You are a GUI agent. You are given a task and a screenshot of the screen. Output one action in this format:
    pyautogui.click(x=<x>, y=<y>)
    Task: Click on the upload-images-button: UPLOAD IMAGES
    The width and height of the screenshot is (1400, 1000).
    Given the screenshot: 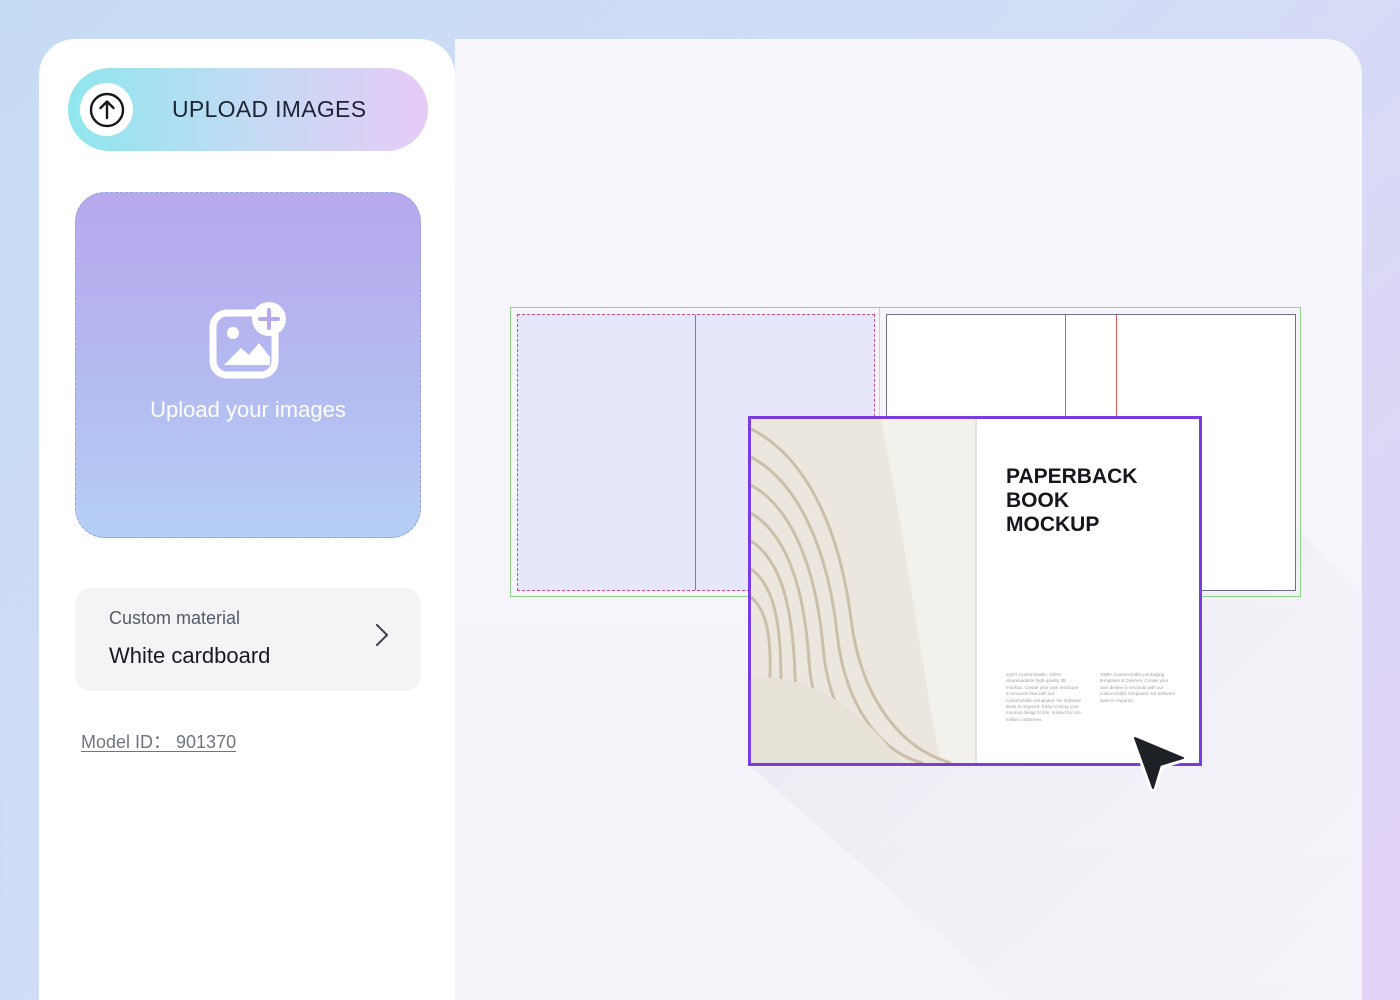 What is the action you would take?
    pyautogui.click(x=248, y=109)
    